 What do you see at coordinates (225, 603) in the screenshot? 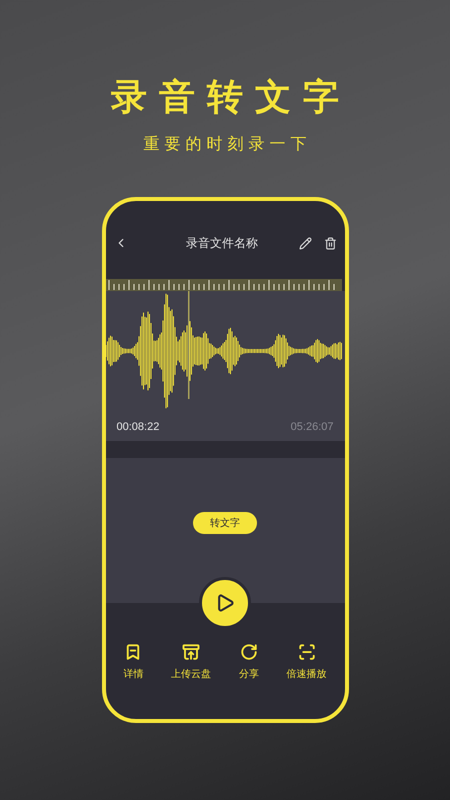
I see `play-icon` at bounding box center [225, 603].